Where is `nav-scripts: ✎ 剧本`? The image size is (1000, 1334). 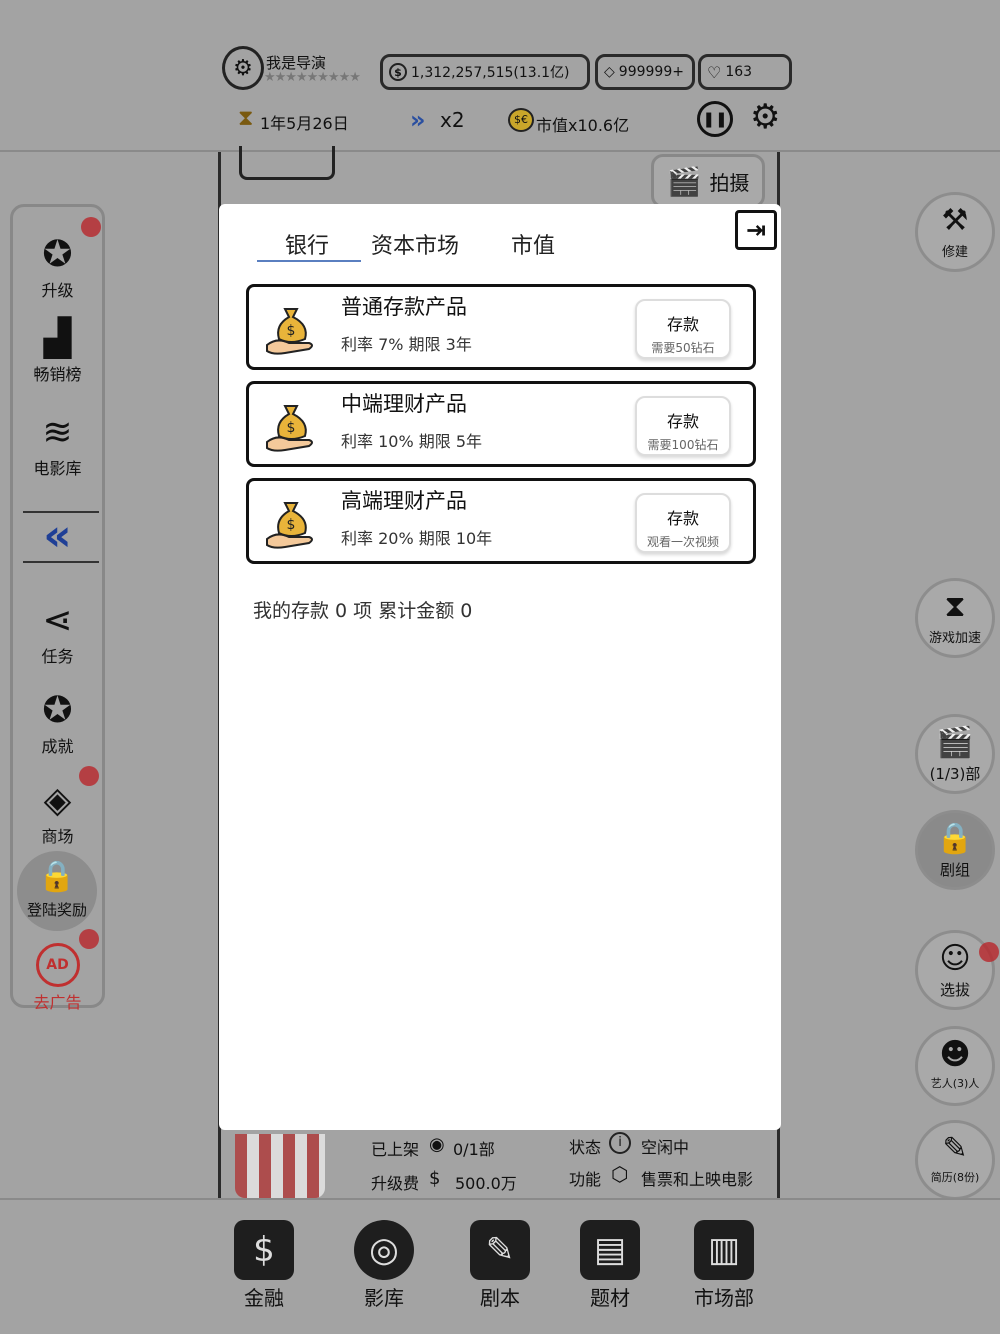
nav-scripts: ✎ 剧本 is located at coordinates (500, 1265).